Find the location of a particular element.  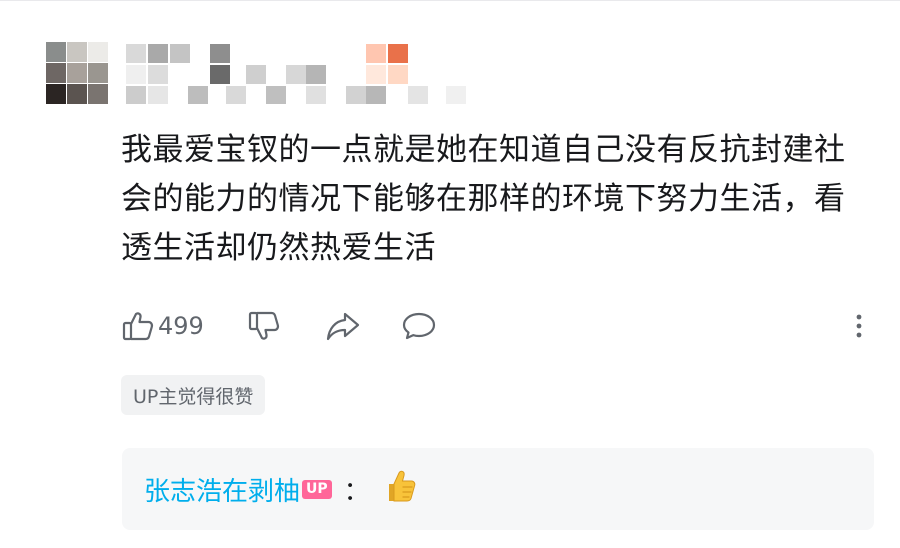

reply-button is located at coordinates (419, 326).